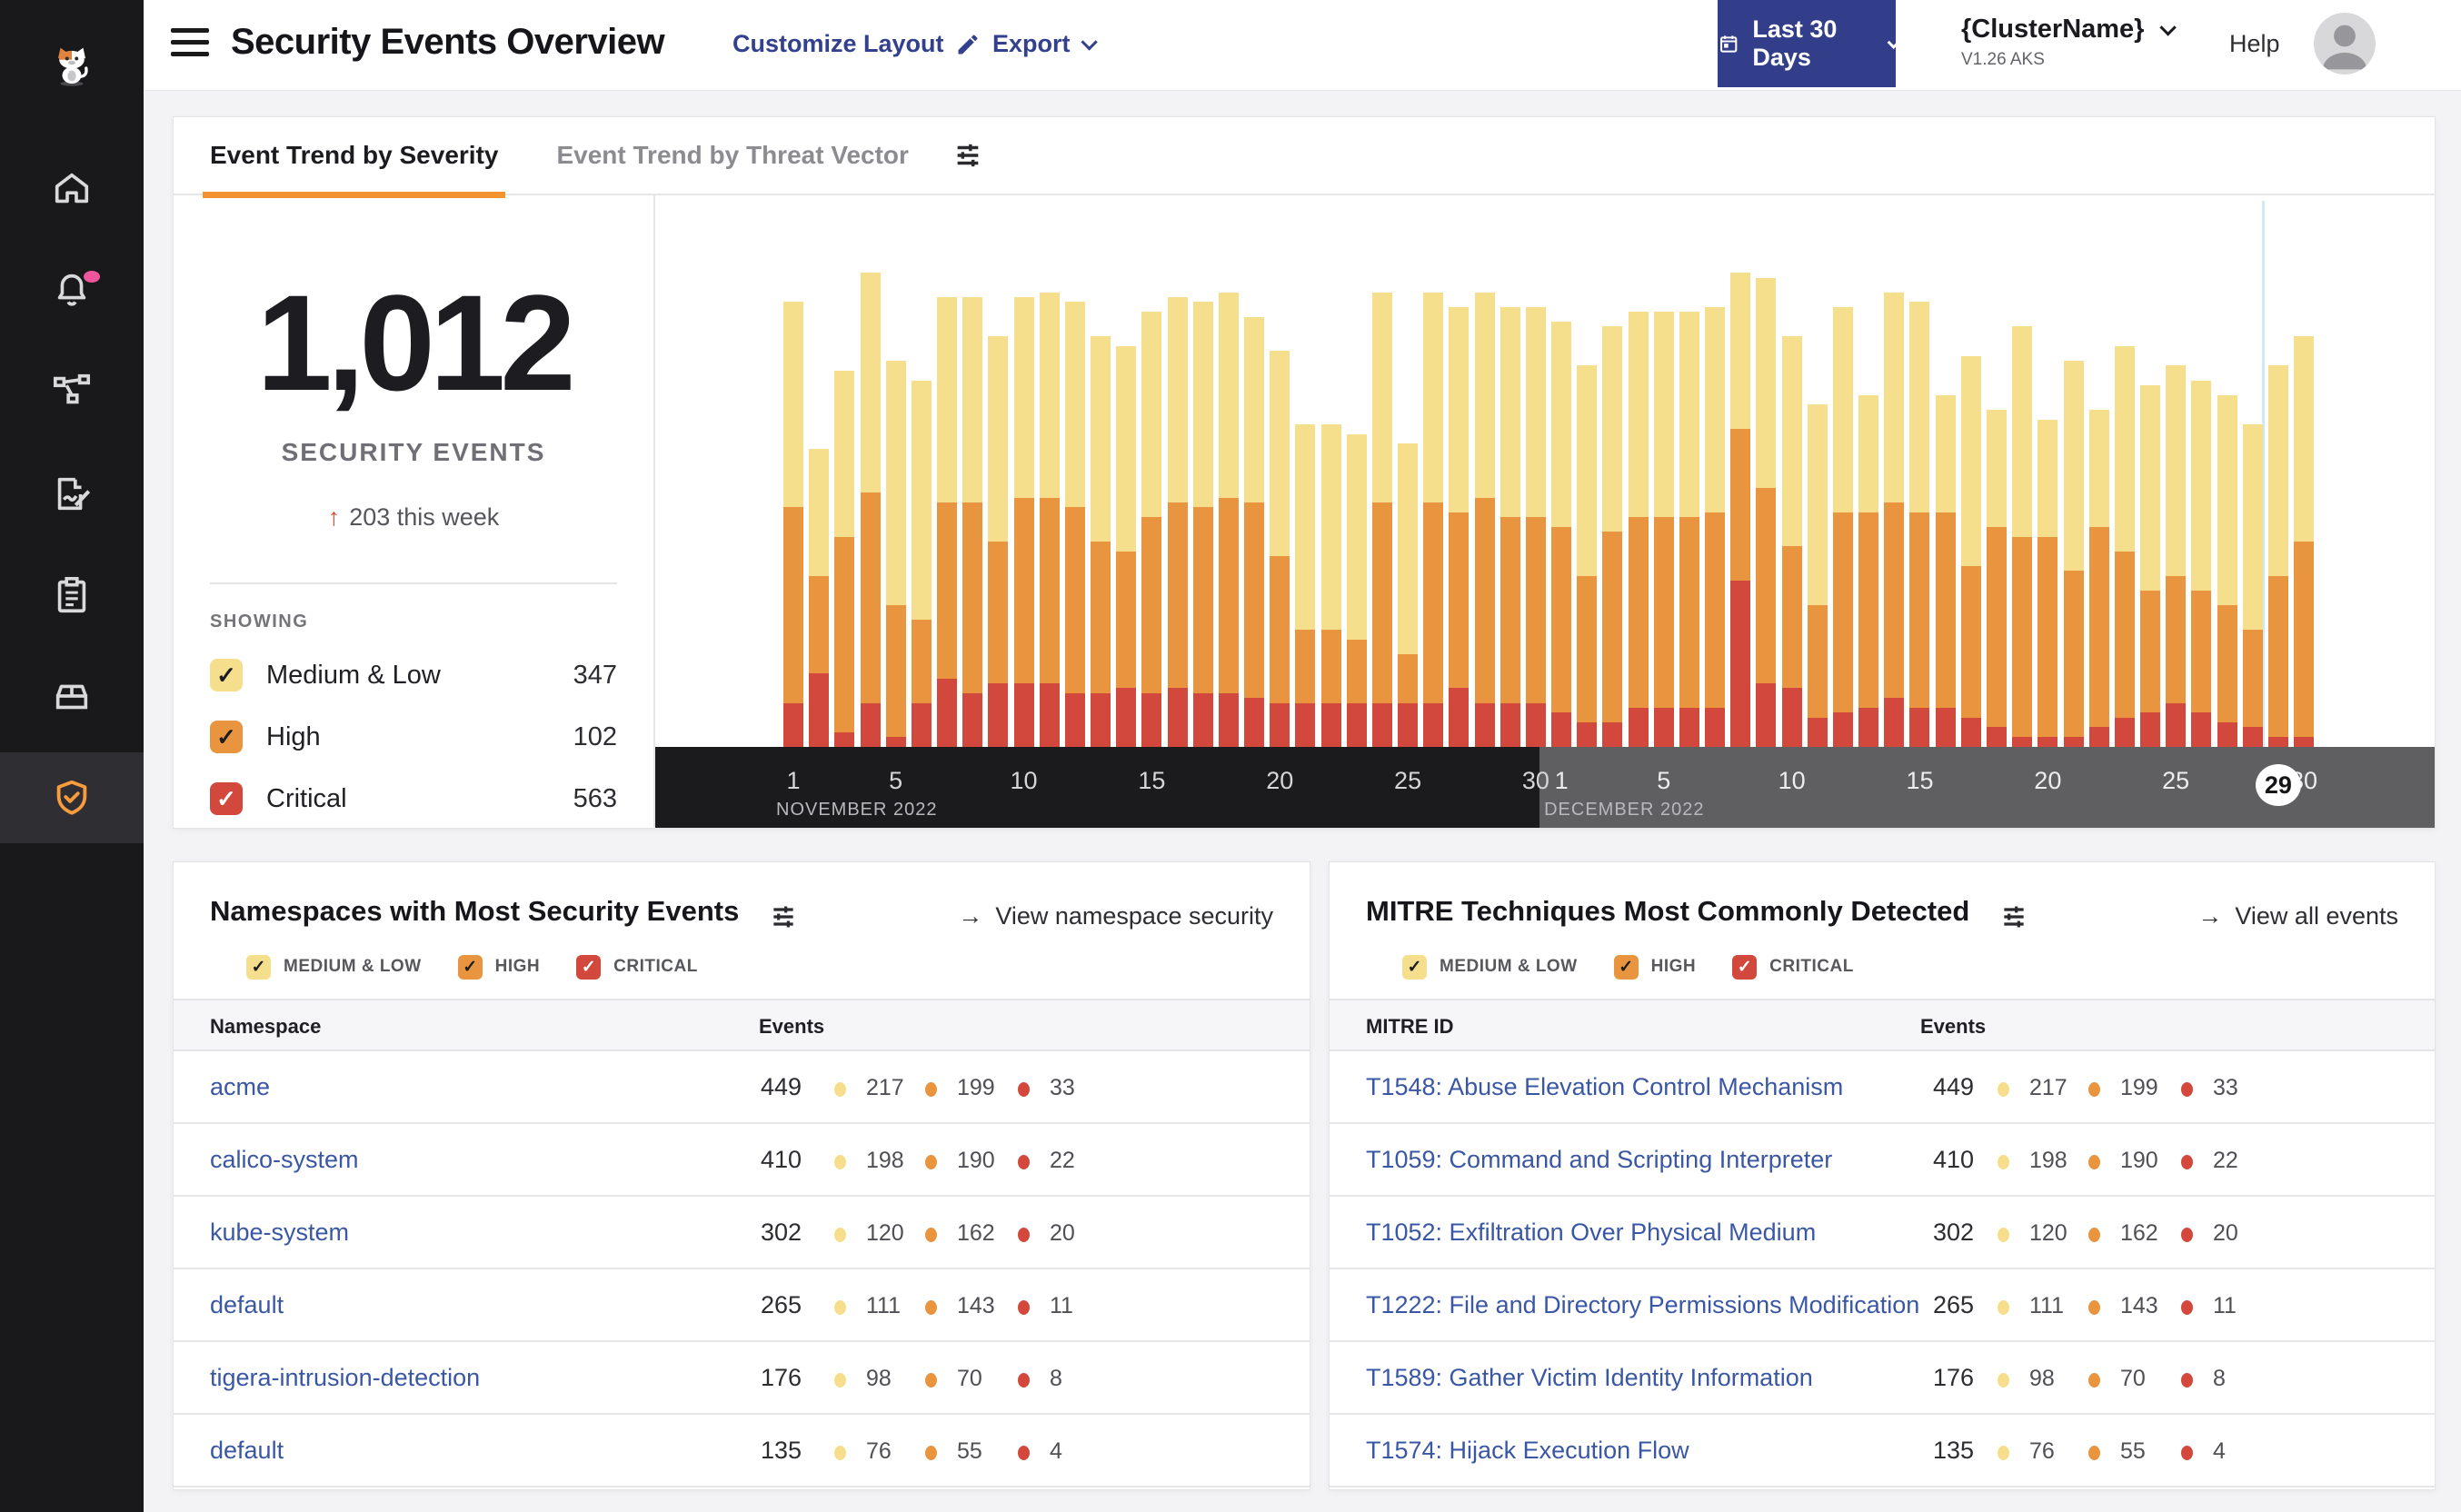 This screenshot has height=1512, width=2461. I want to click on sidebar-item-threat-defense, so click(72, 797).